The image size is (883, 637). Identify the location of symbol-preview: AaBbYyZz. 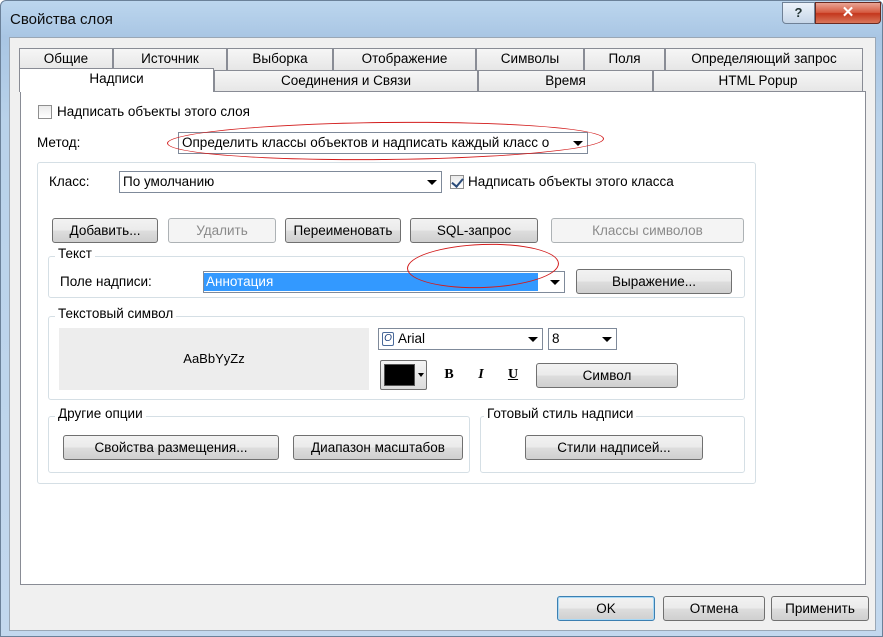
(214, 359).